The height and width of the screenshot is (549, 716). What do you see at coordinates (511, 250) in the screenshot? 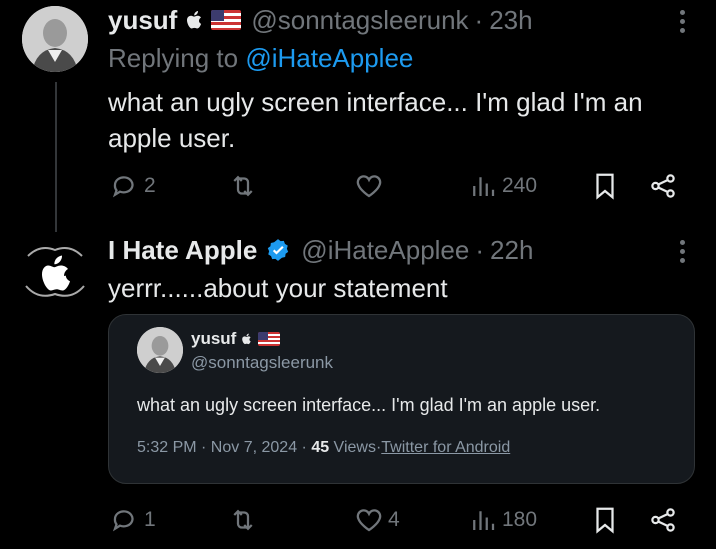
I see `post-time: 22h` at bounding box center [511, 250].